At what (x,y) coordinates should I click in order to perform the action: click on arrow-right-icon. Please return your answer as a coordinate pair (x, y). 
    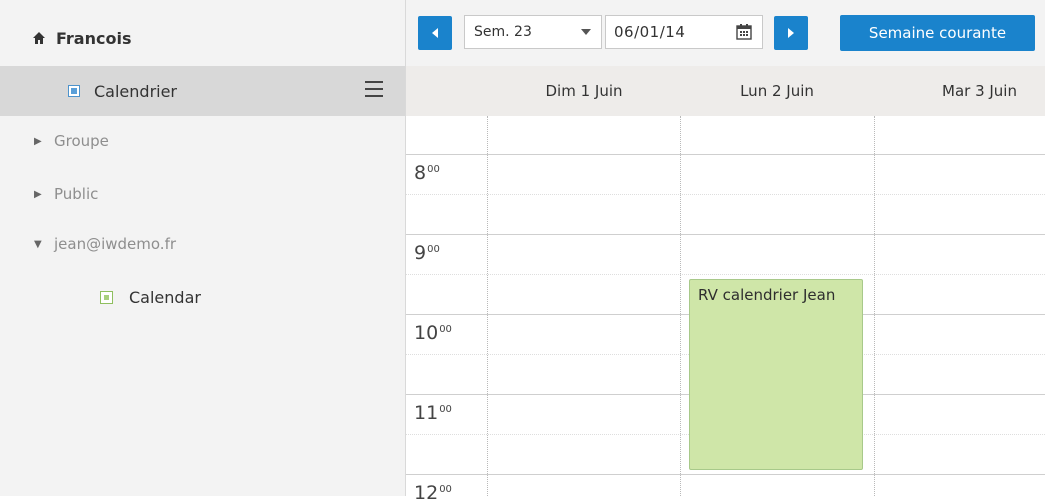
    Looking at the image, I should click on (791, 33).